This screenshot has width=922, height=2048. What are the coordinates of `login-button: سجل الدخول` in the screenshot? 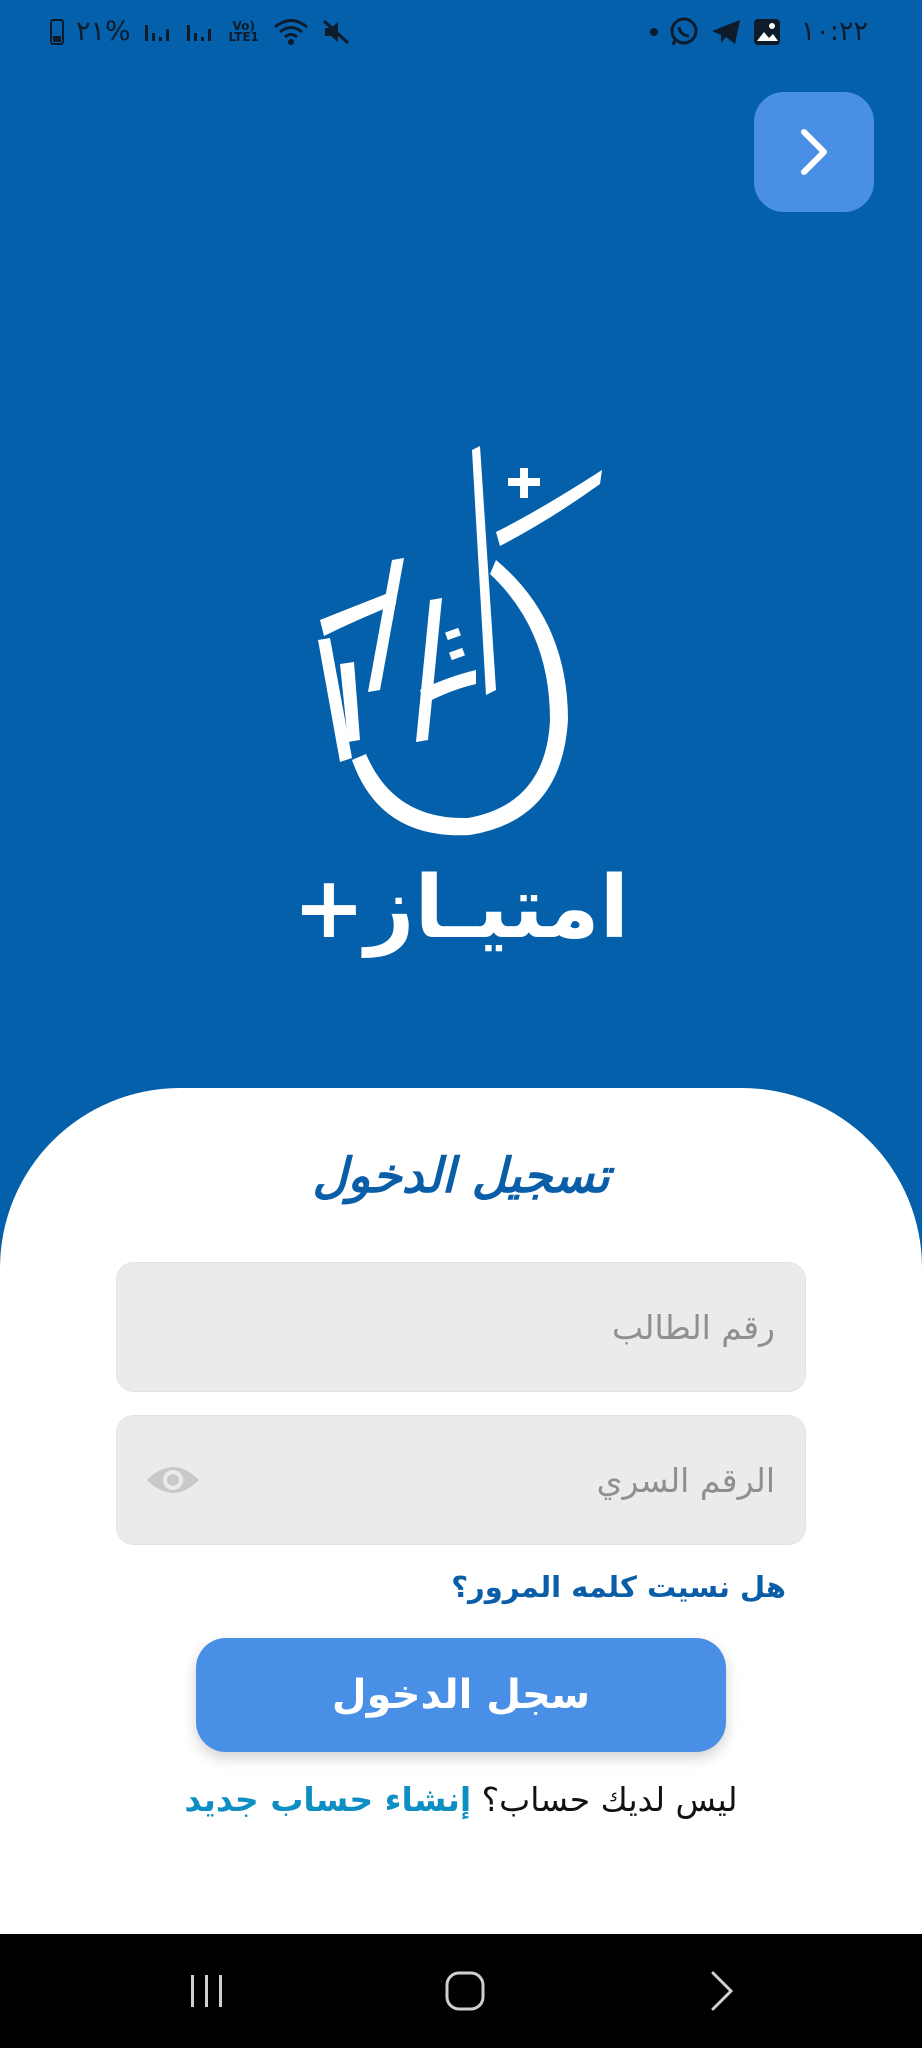 It's located at (461, 1695).